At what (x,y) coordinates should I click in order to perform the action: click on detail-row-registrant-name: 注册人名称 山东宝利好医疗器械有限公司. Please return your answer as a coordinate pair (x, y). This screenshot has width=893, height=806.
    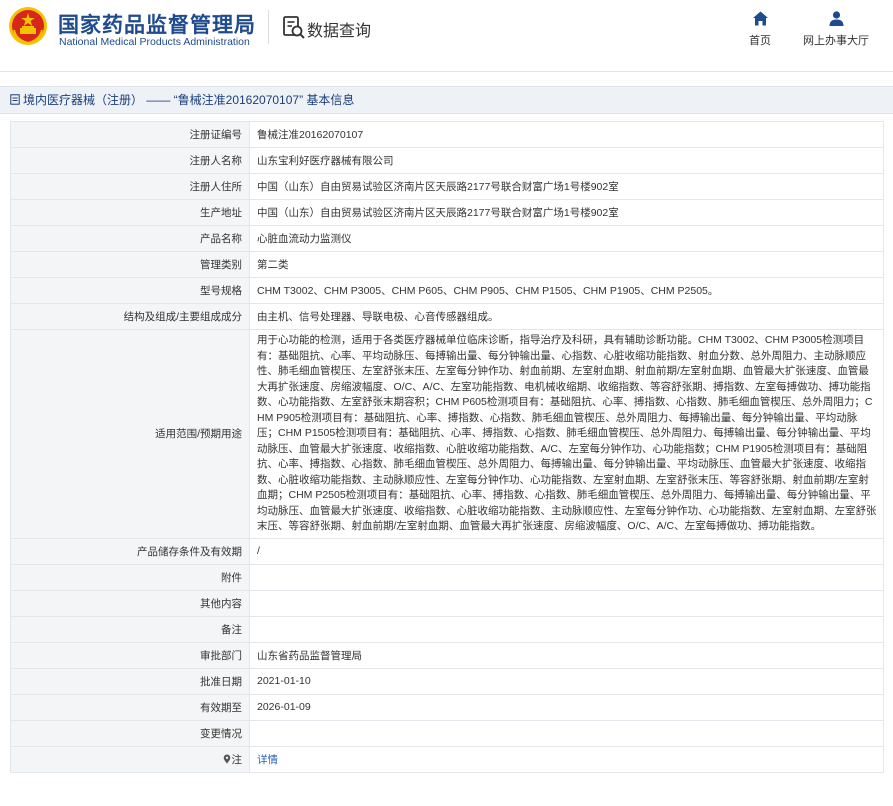
    Looking at the image, I should click on (447, 160).